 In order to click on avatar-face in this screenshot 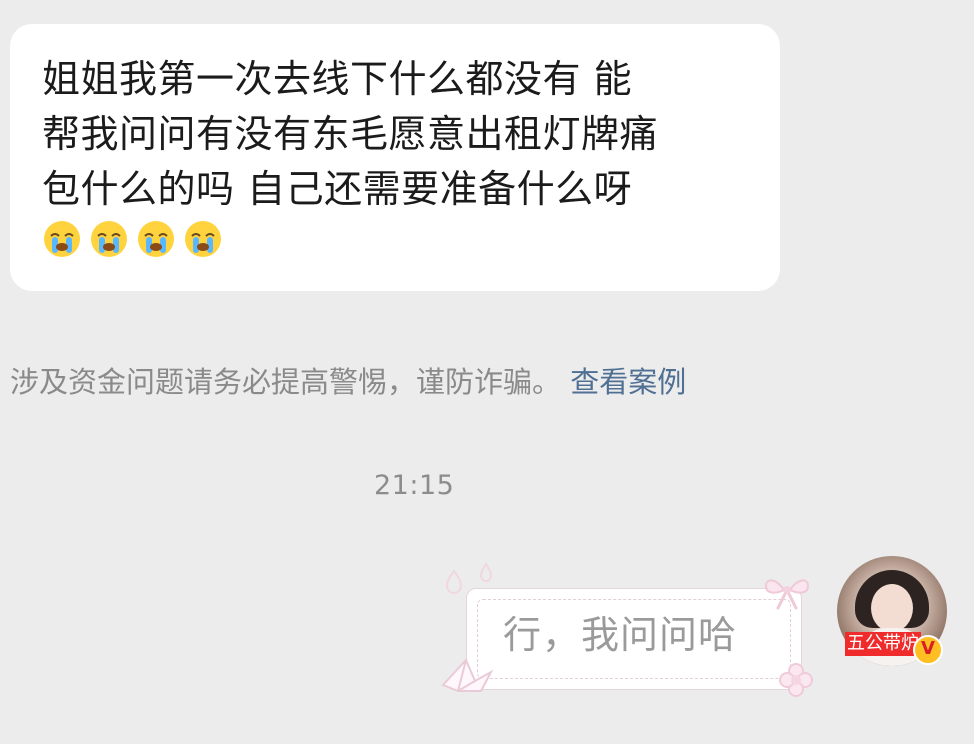, I will do `click(892, 608)`.